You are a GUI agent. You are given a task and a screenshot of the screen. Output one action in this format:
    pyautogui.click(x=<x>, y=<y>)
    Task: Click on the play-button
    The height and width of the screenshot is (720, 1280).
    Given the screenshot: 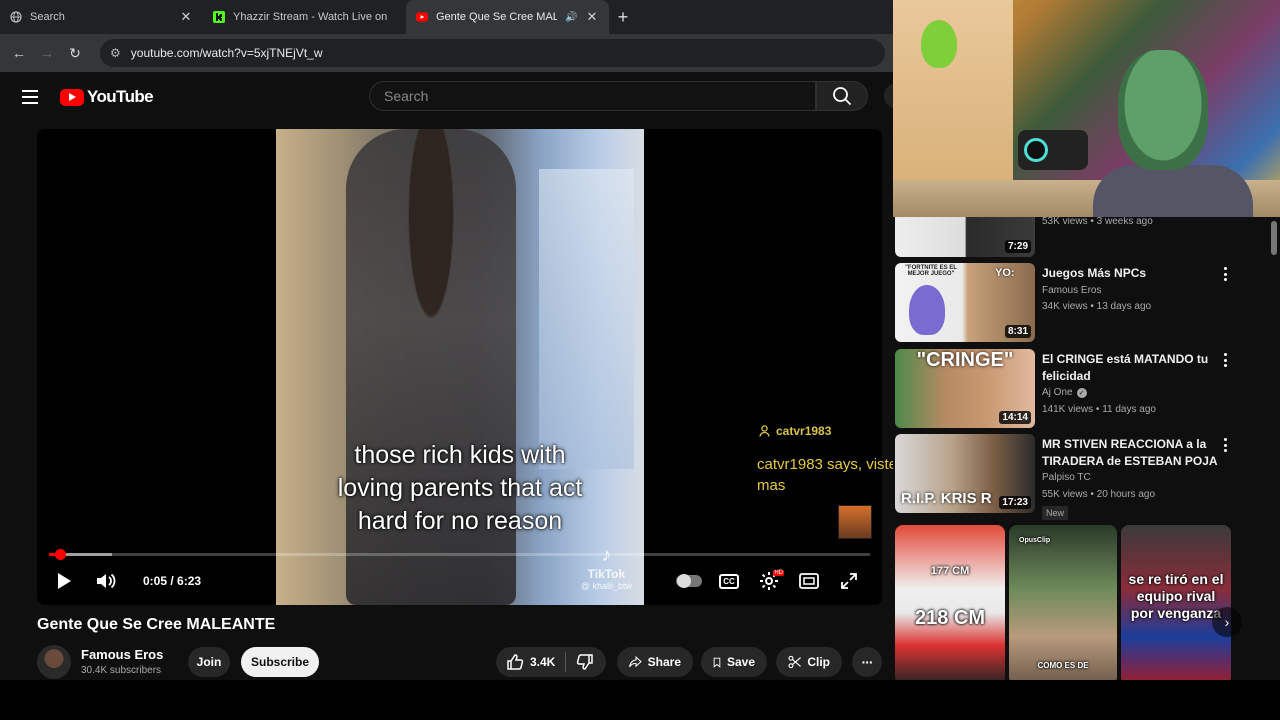 What is the action you would take?
    pyautogui.click(x=64, y=581)
    